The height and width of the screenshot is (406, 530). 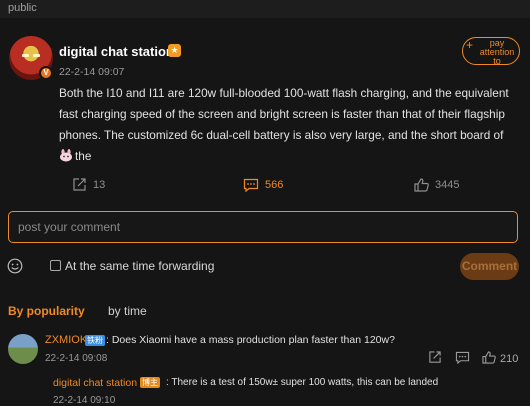 What do you see at coordinates (15, 266) in the screenshot?
I see `emoji-icon` at bounding box center [15, 266].